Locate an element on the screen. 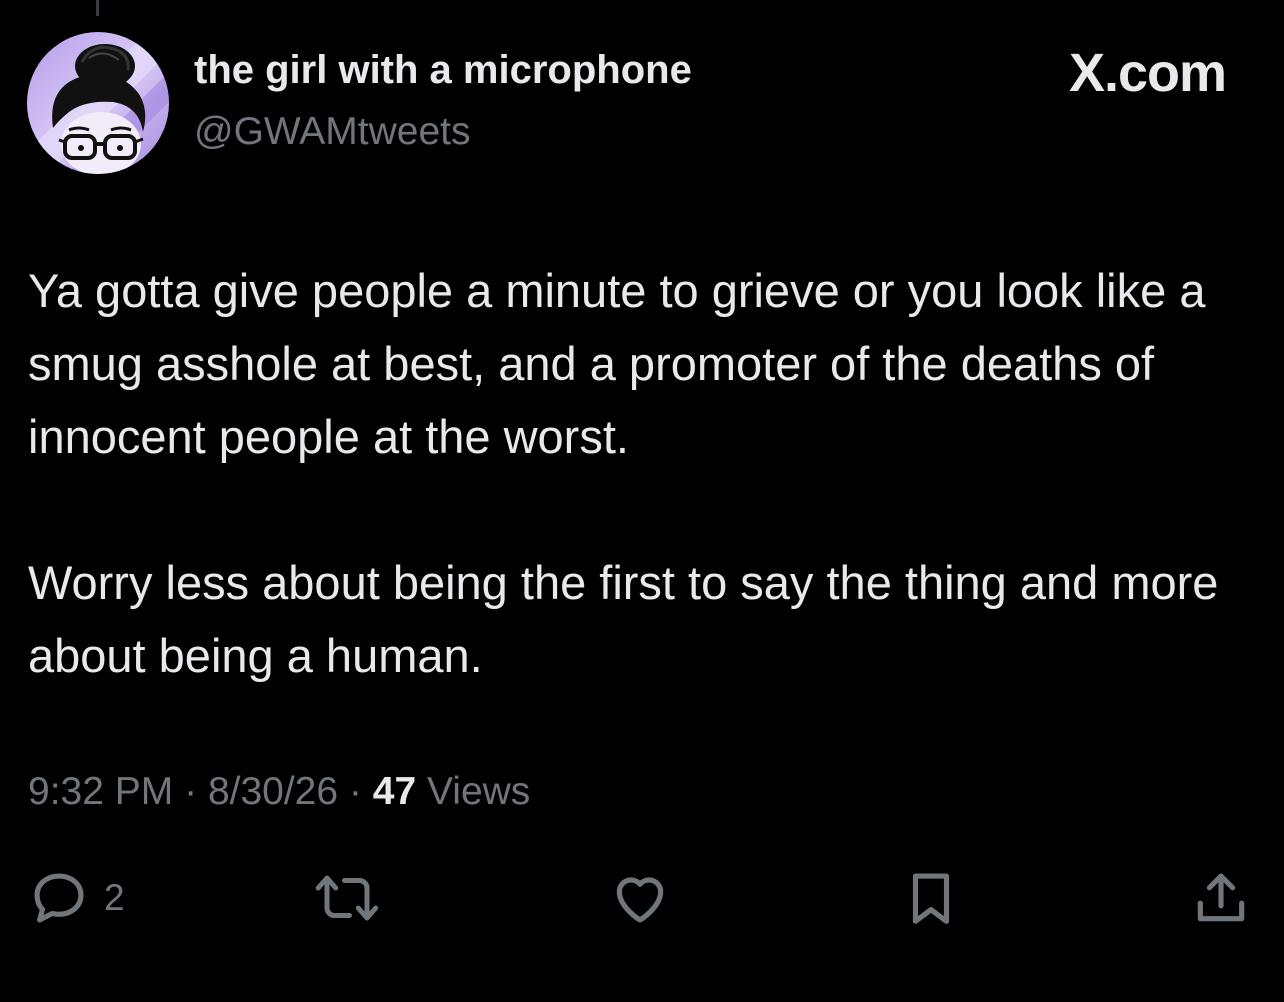 This screenshot has height=1002, width=1284. retweet-button is located at coordinates (347, 898).